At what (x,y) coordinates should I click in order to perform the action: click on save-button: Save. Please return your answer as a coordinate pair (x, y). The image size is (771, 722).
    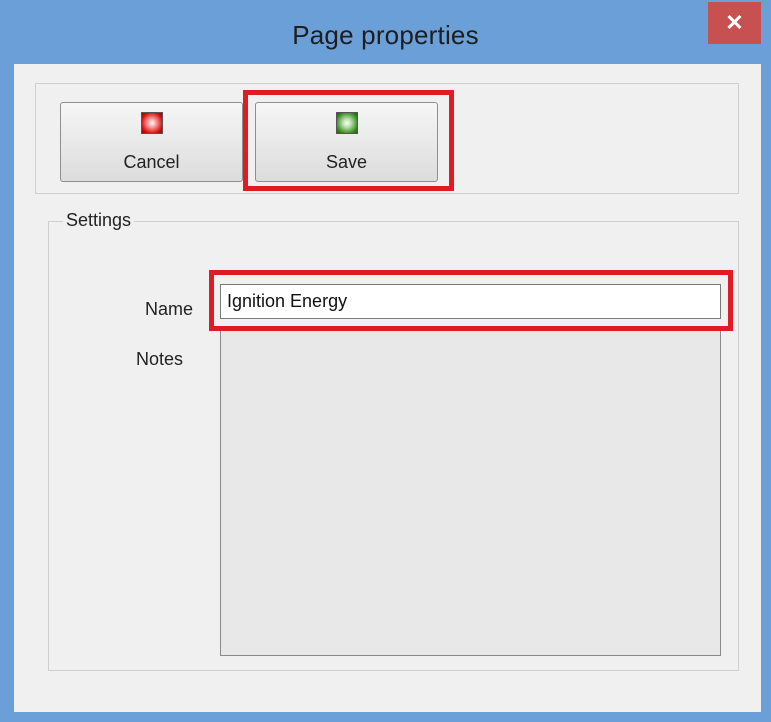
    Looking at the image, I should click on (346, 142).